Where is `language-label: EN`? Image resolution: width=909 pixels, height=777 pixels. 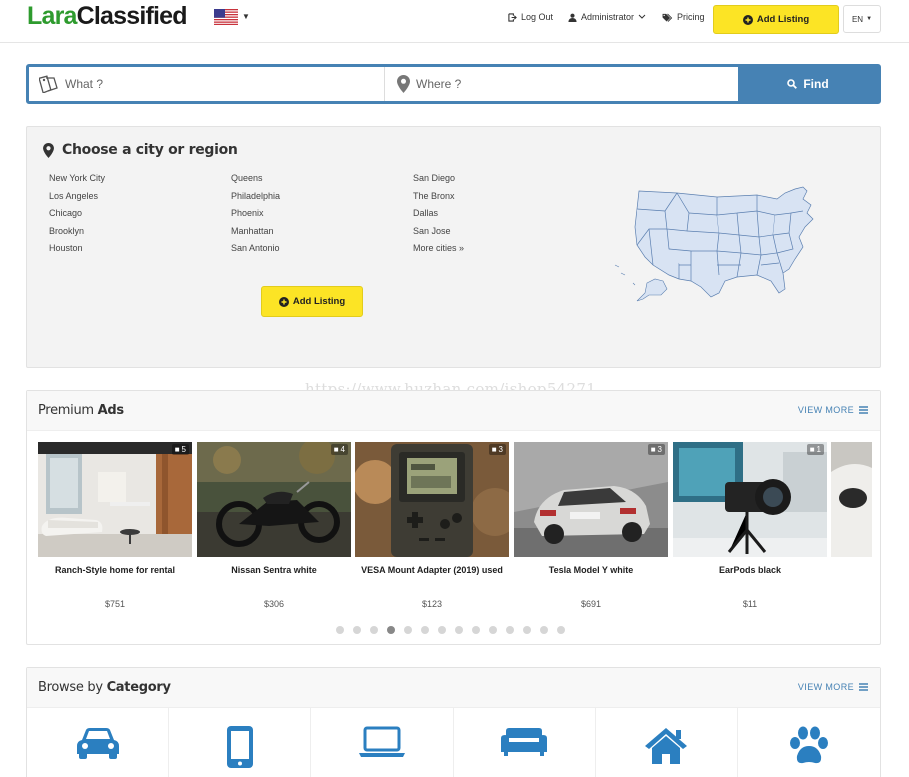 language-label: EN is located at coordinates (857, 19).